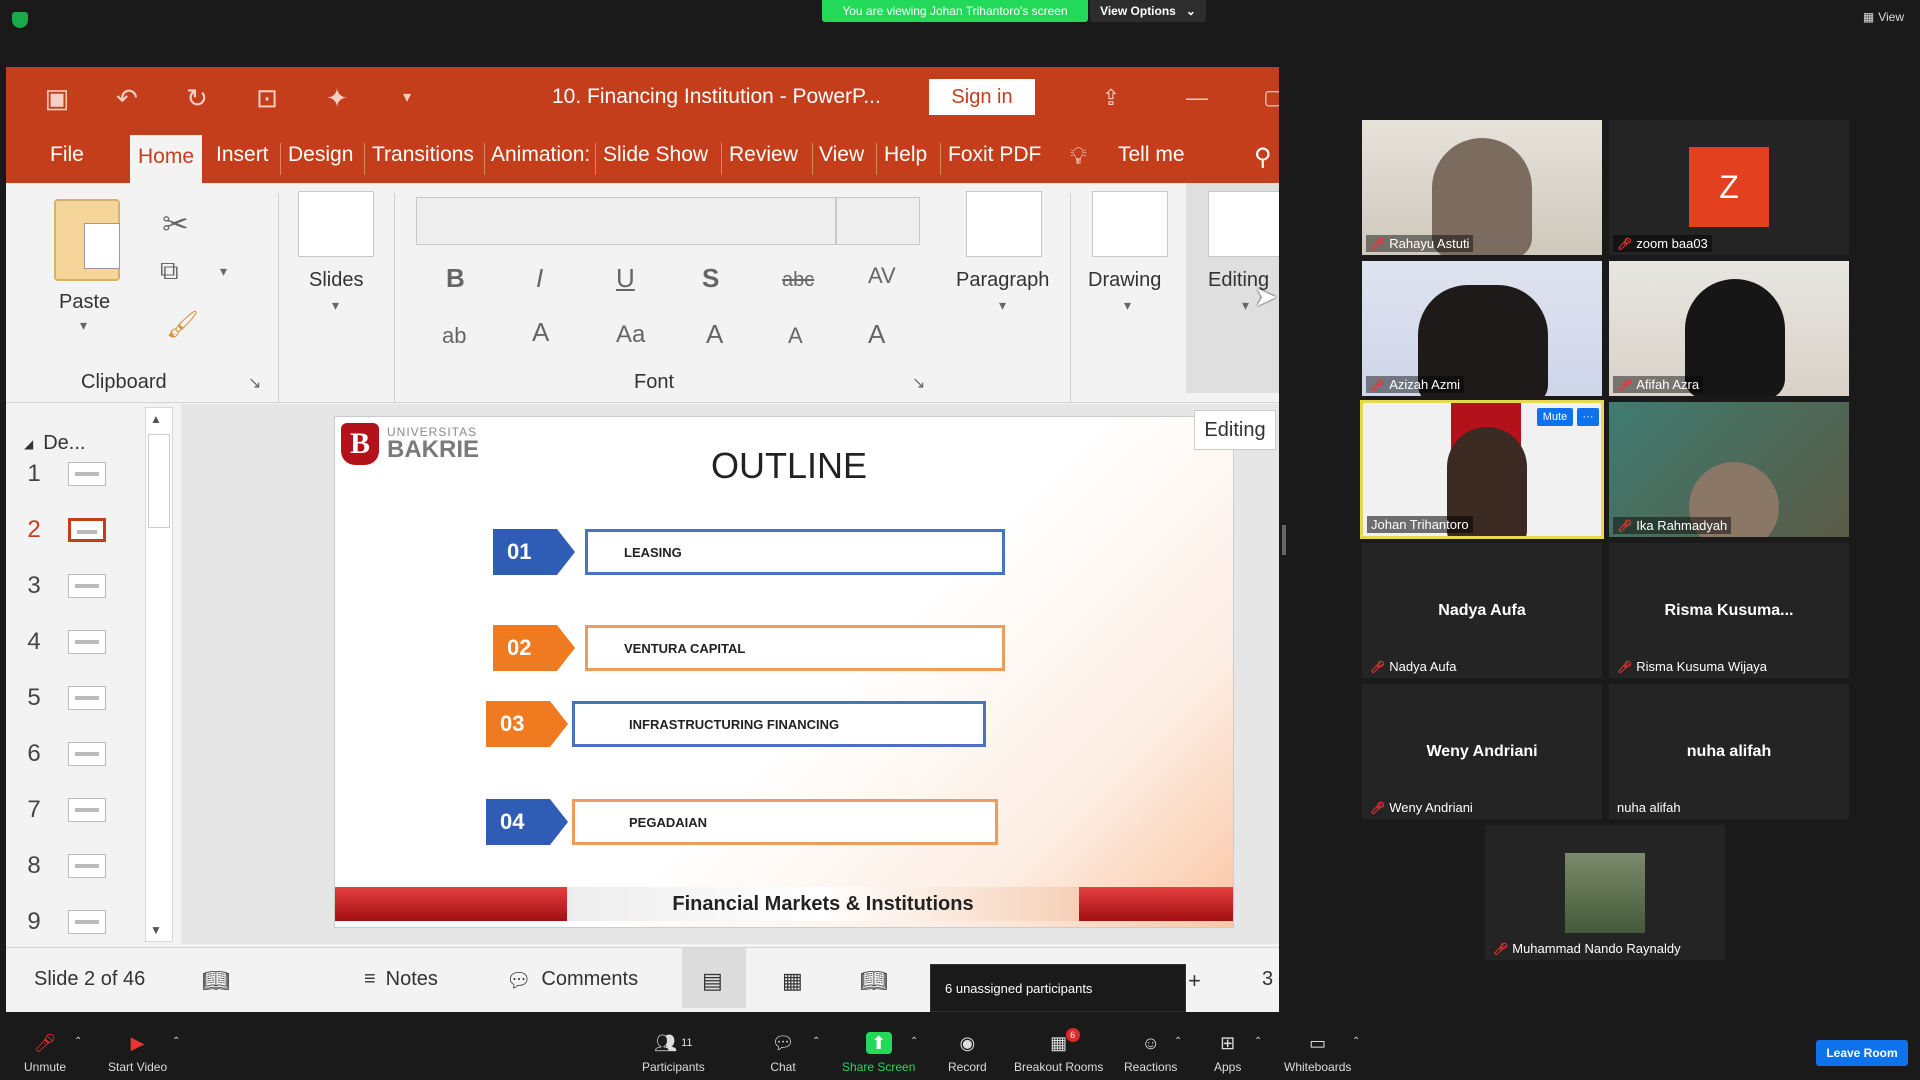  I want to click on apps-button: ⊞ Apps, so click(1227, 1053).